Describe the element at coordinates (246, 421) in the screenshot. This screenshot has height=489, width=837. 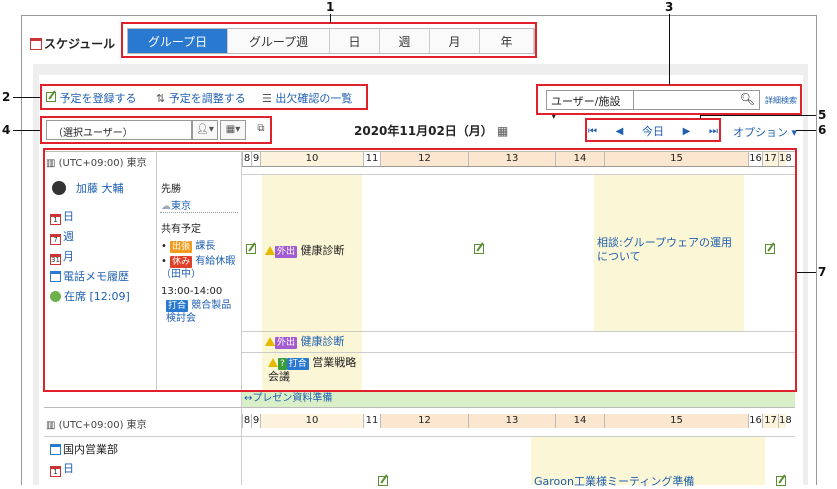
I see `hour-label: 8` at that location.